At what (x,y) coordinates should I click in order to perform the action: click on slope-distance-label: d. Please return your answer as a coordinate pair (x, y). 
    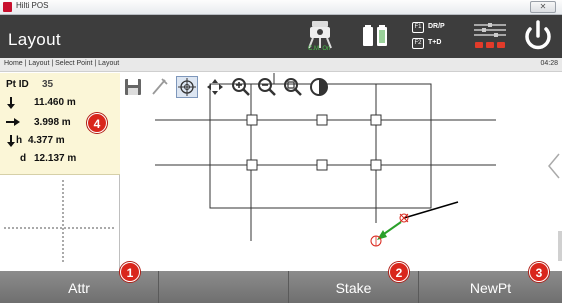
    Looking at the image, I should click on (23, 158).